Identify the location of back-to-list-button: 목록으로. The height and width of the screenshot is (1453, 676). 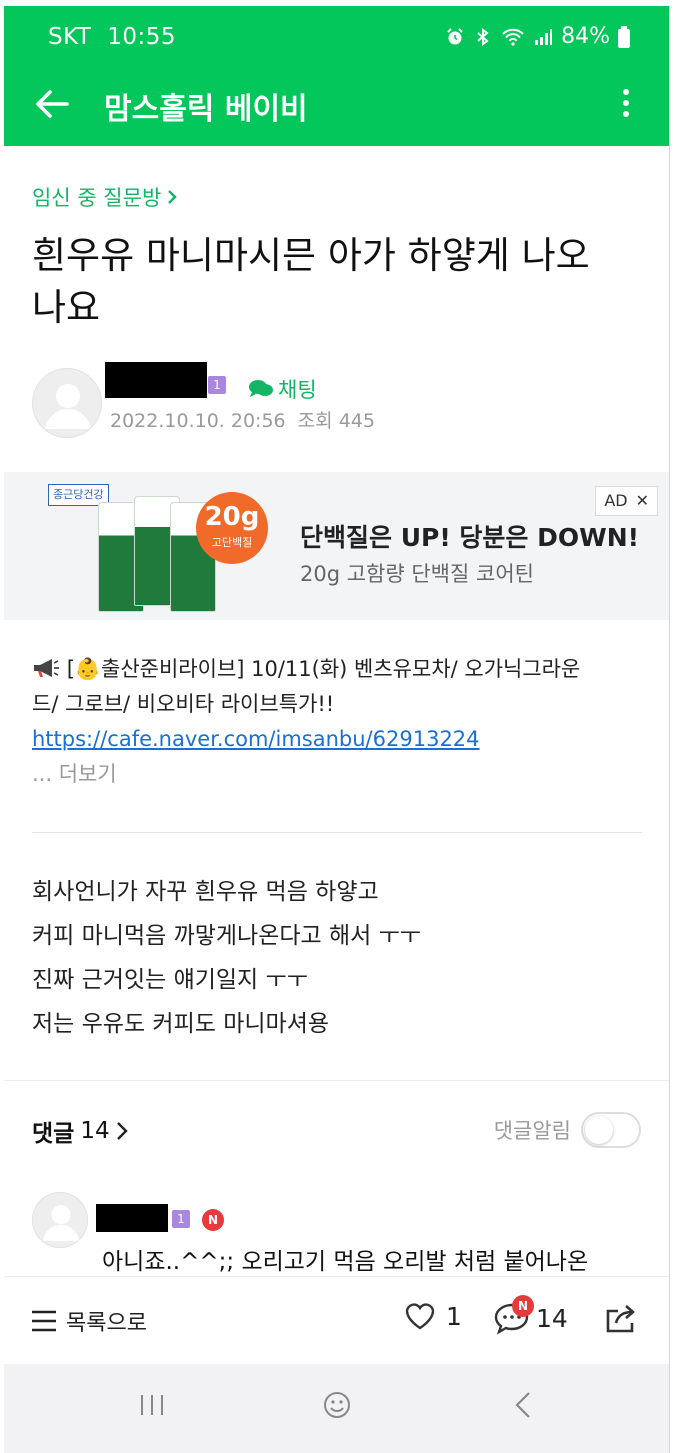
(88, 1321).